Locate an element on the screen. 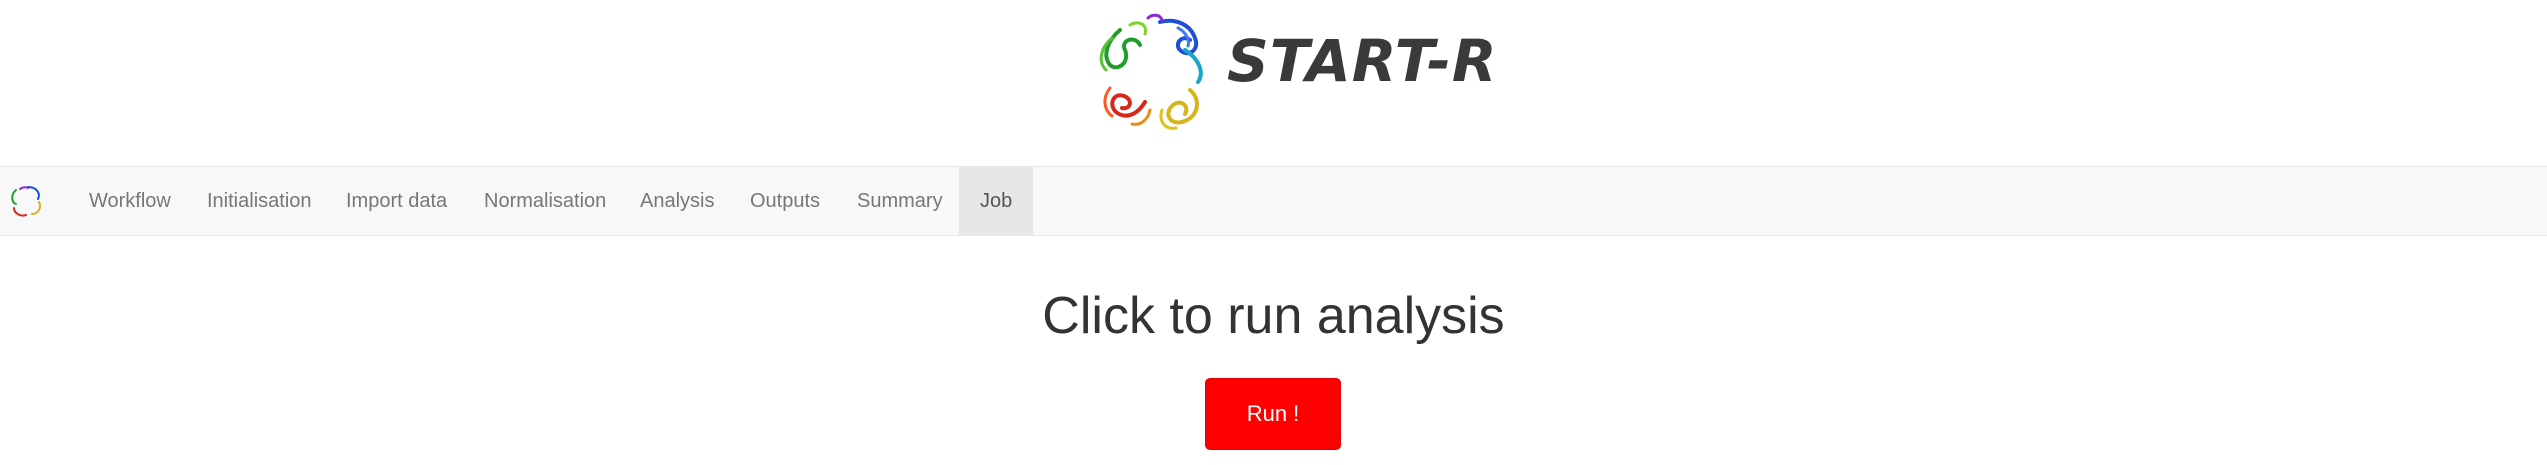 Image resolution: width=2547 pixels, height=465 pixels. nav-tab-normalisation: Normalisation is located at coordinates (545, 201).